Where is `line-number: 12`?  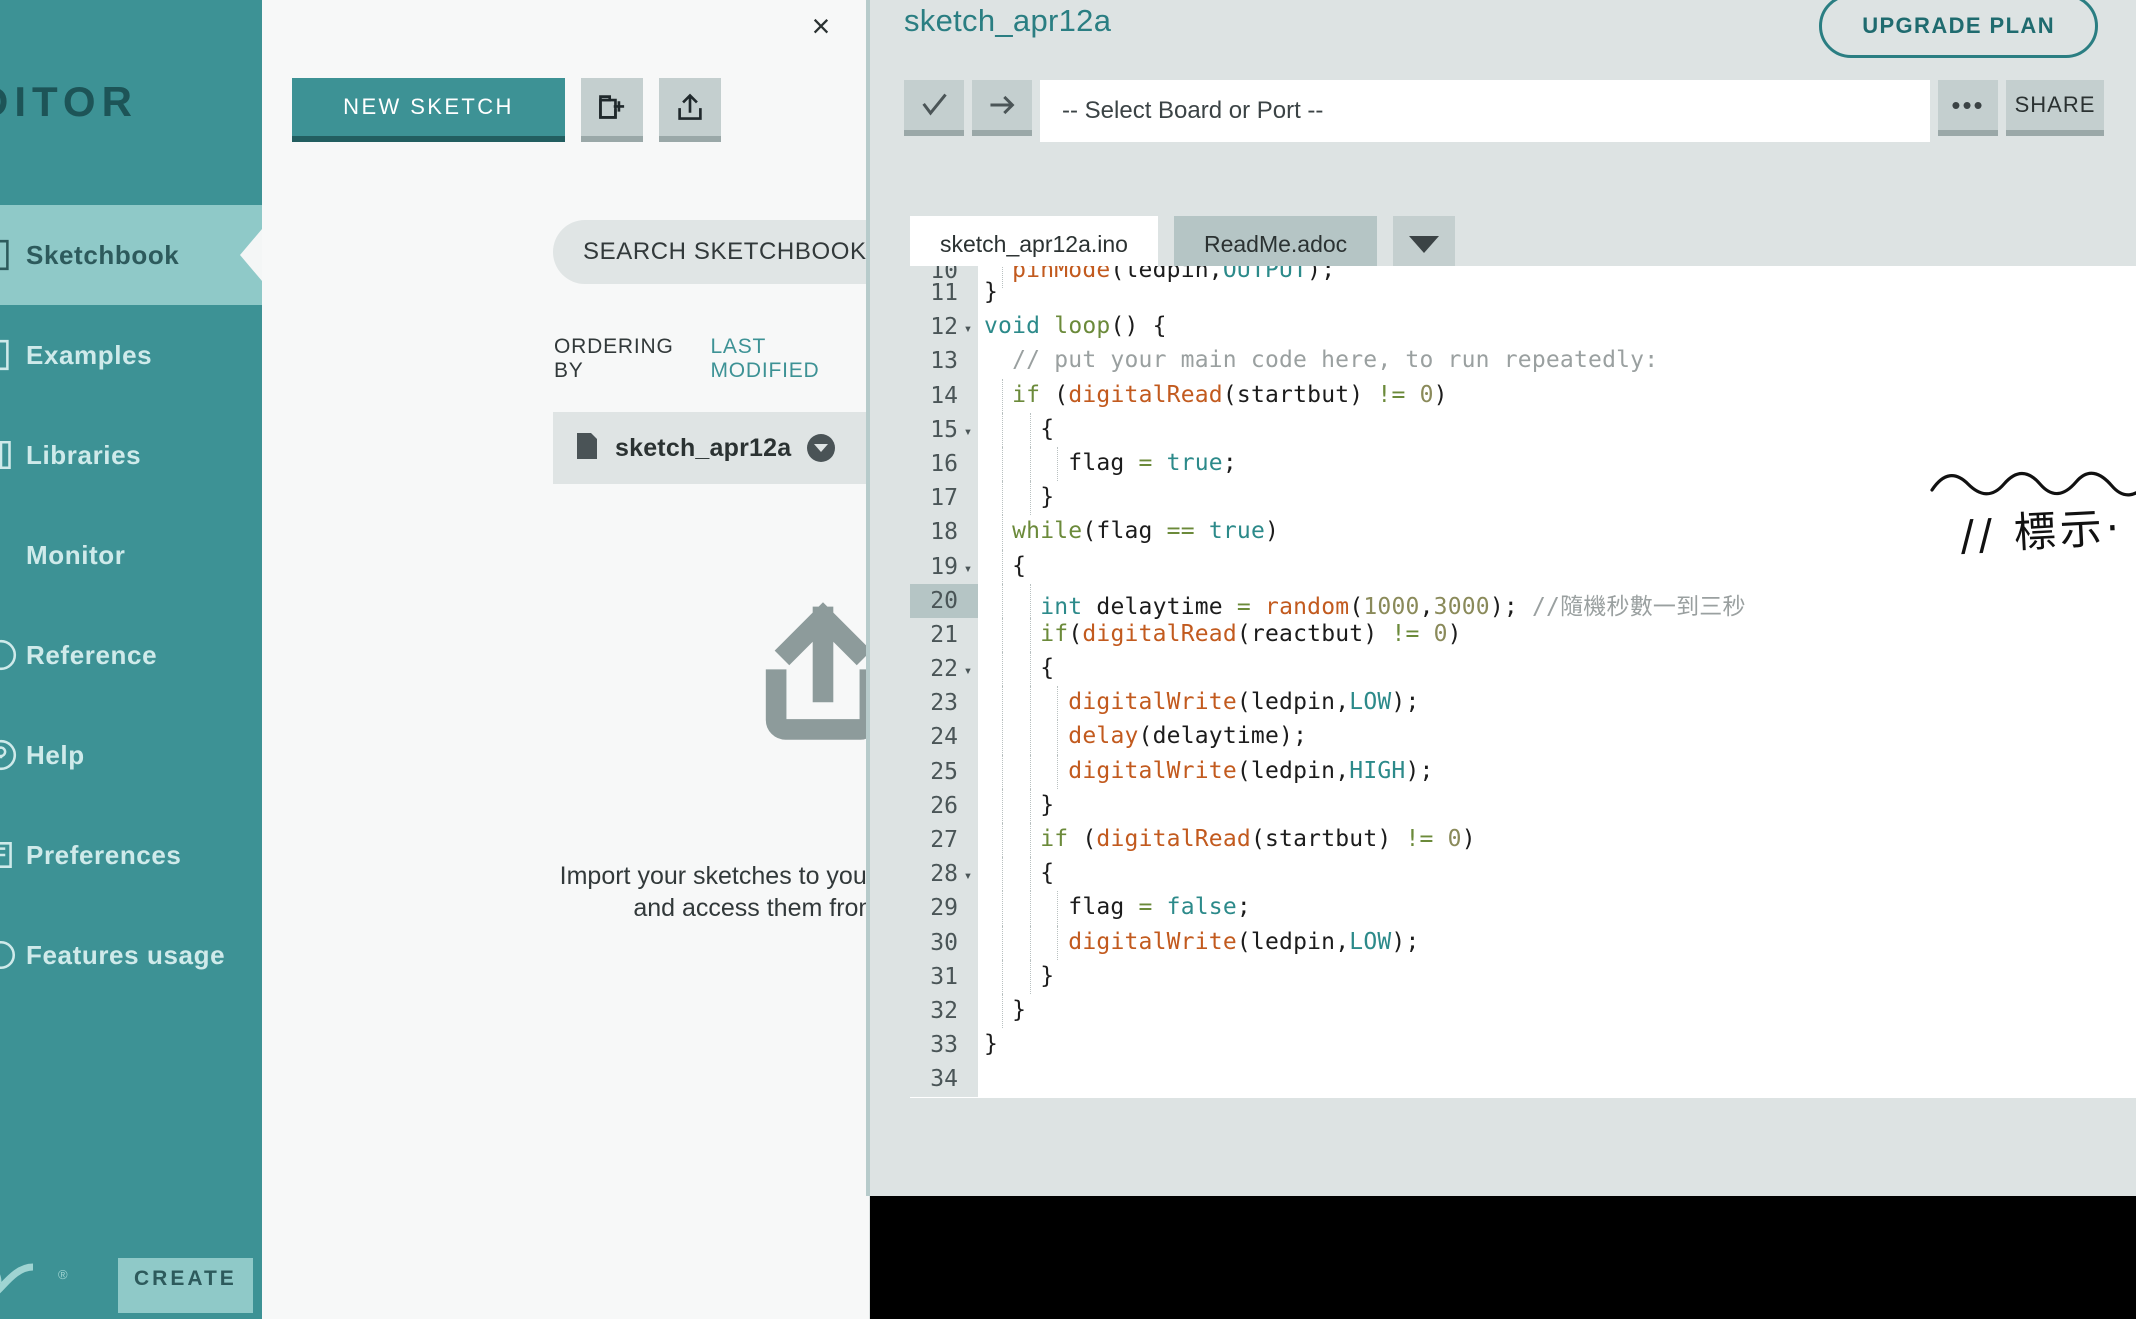
line-number: 12 is located at coordinates (944, 327).